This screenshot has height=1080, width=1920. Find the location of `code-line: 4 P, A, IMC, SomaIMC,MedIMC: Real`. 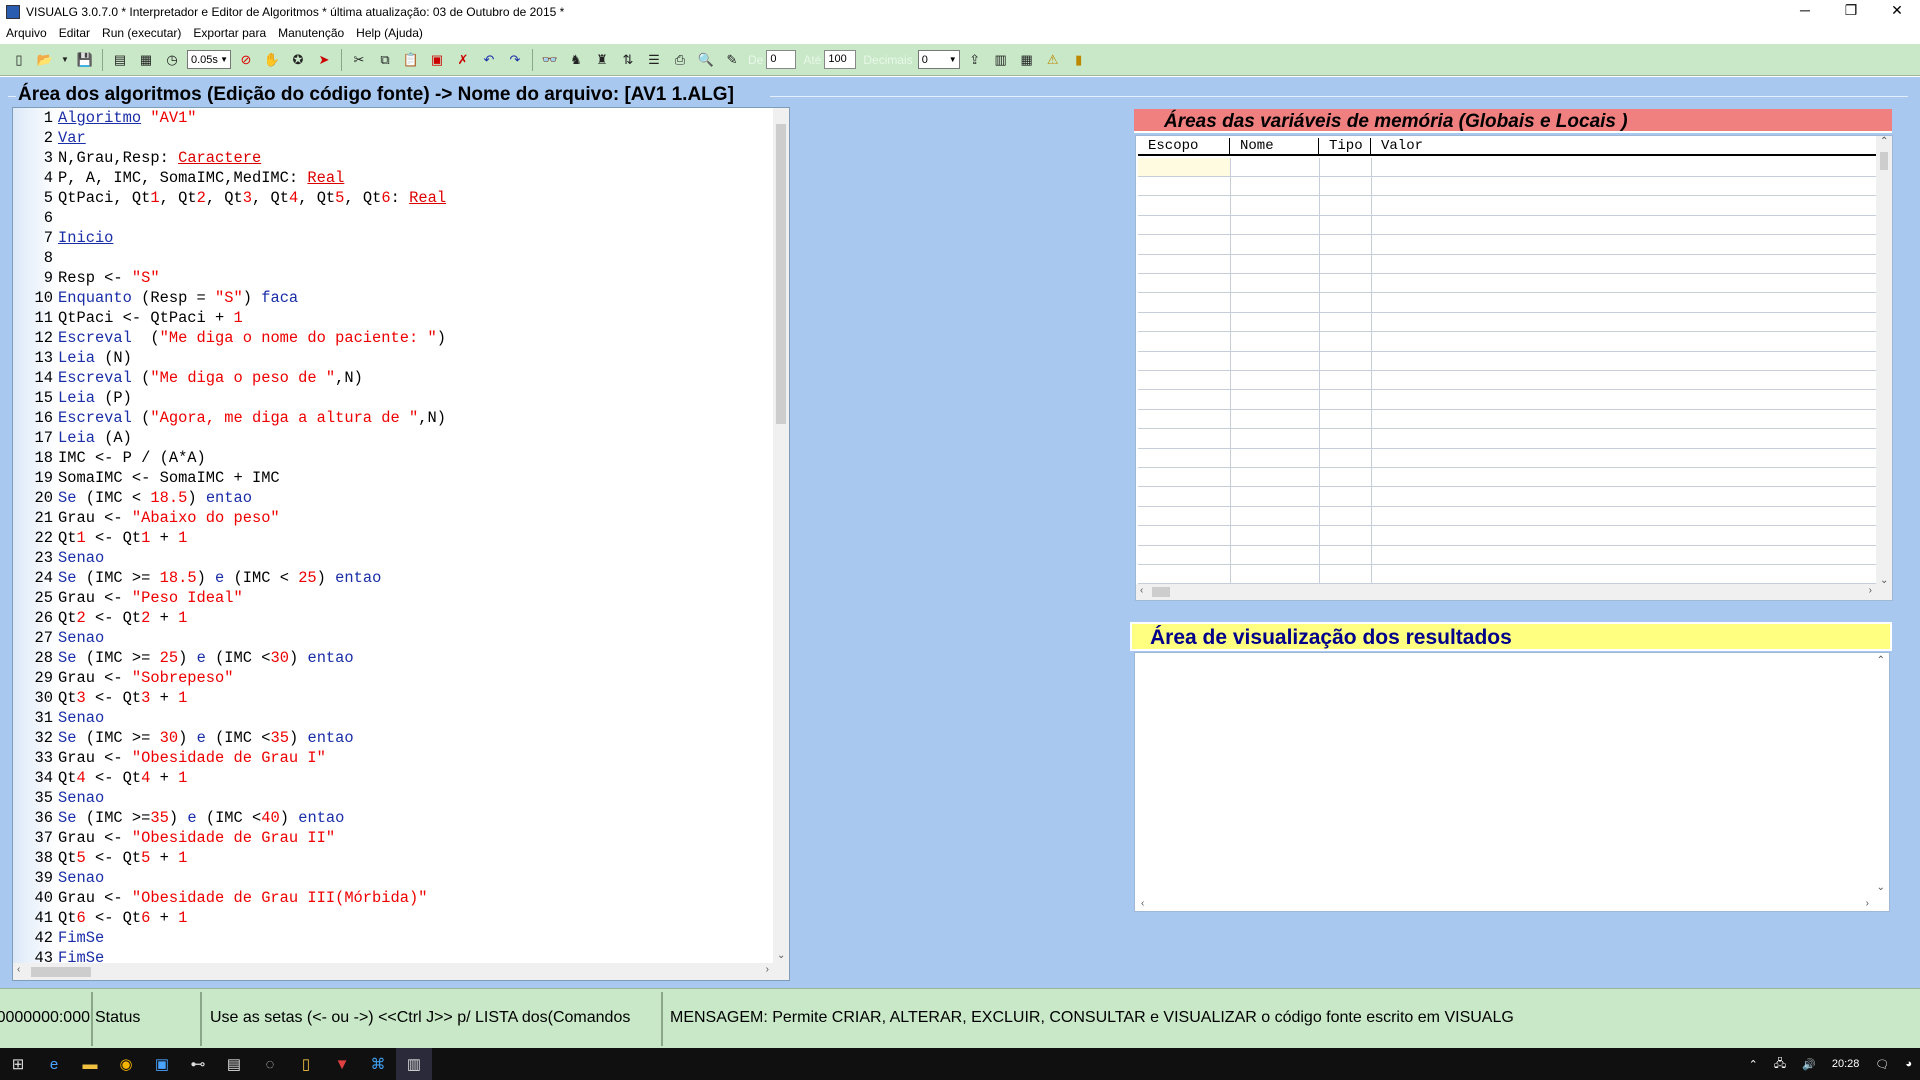

code-line: 4 P, A, IMC, SomaIMC,MedIMC: Real is located at coordinates (398, 178).